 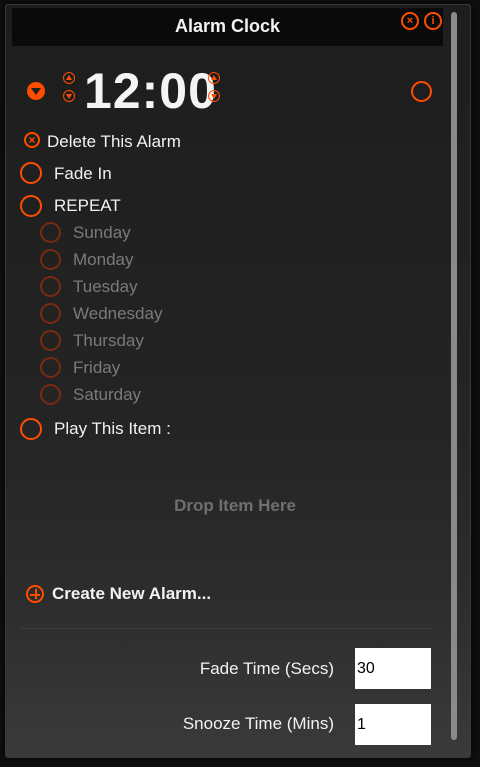 I want to click on alarm-time: 12:00, so click(x=150, y=91).